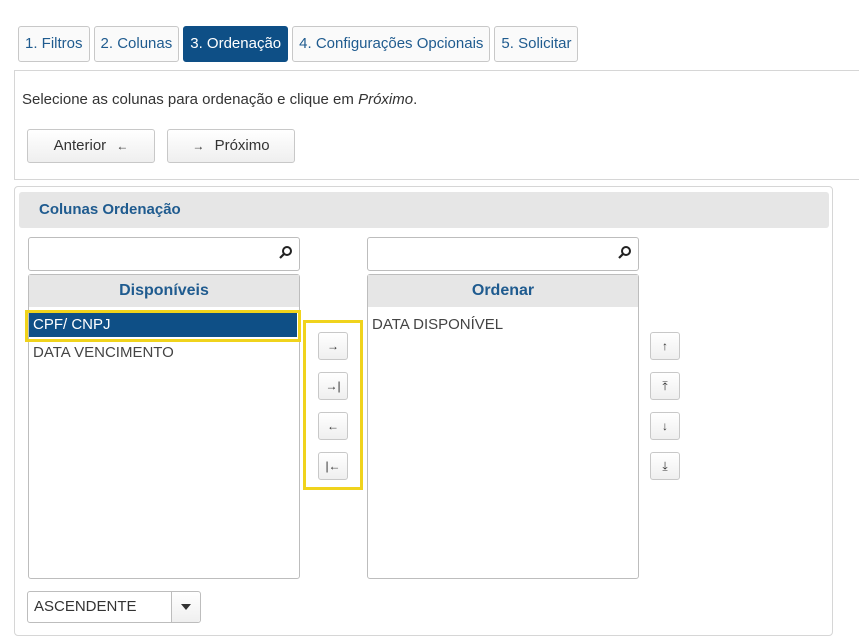 This screenshot has width=859, height=636. Describe the element at coordinates (536, 44) in the screenshot. I see `tab-solicitar: 5. Solicitar` at that location.